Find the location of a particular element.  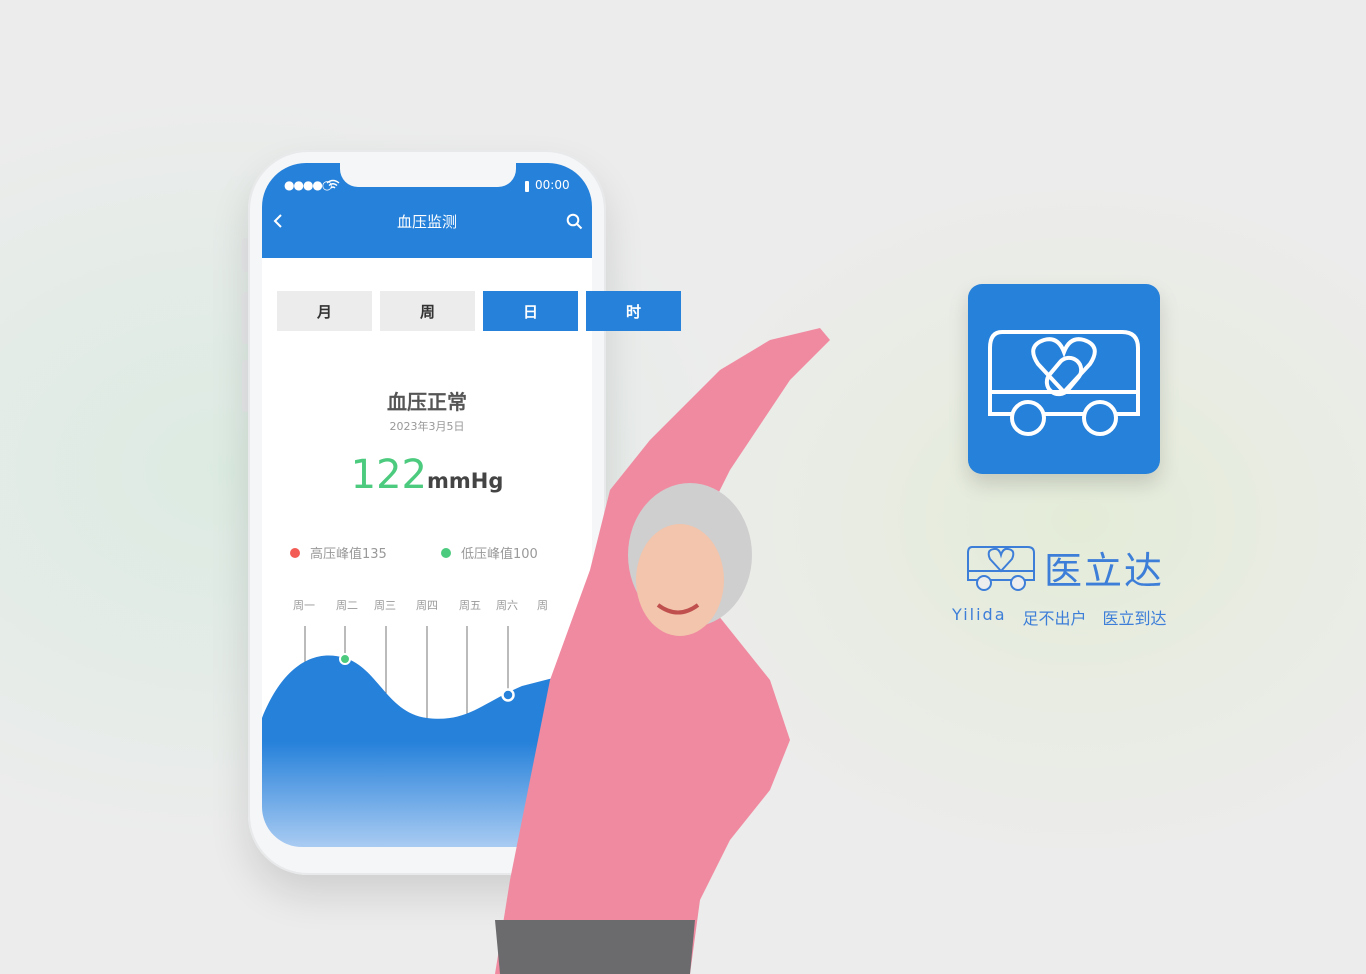

battery-icon is located at coordinates (527, 186).